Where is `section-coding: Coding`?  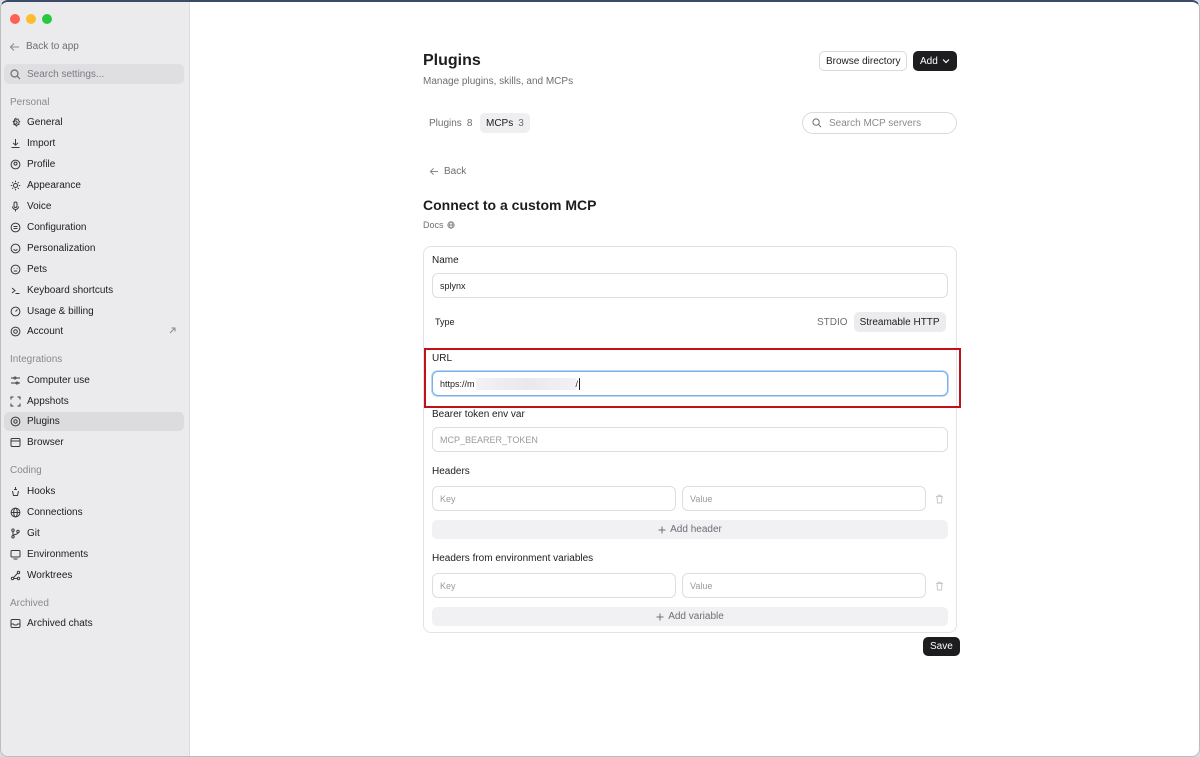 section-coding: Coding is located at coordinates (26, 470).